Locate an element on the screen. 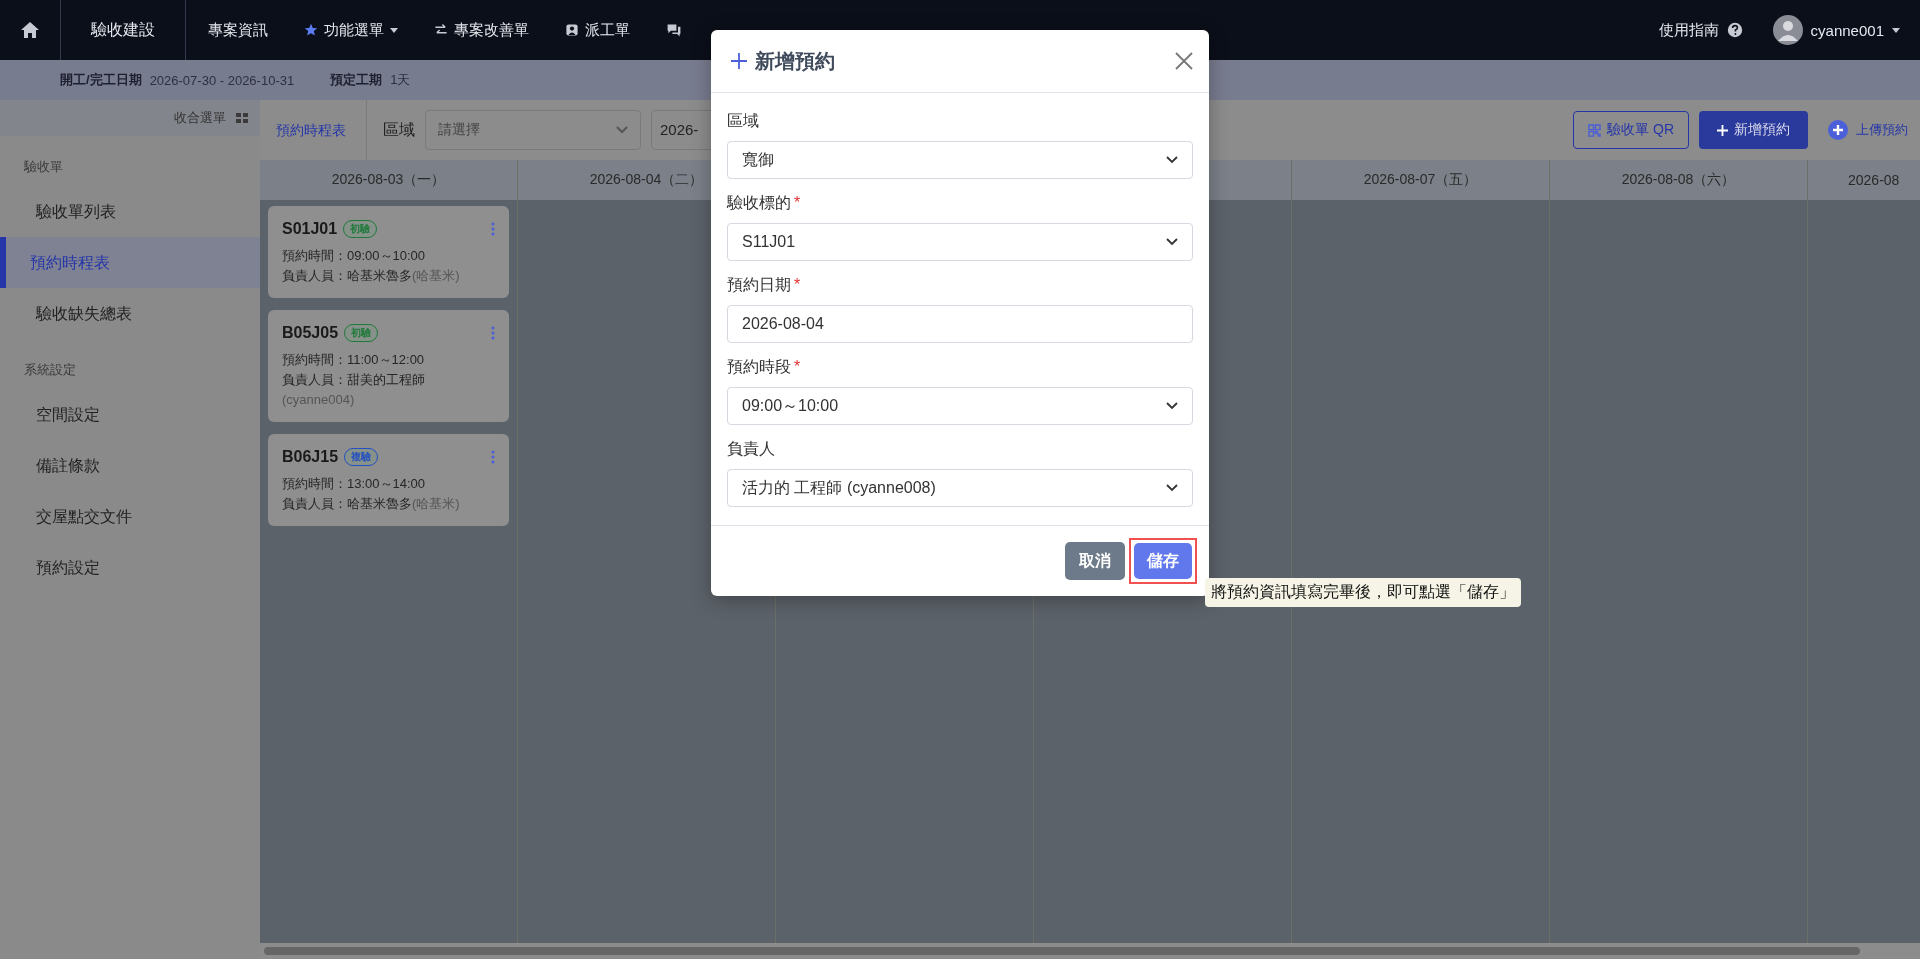 This screenshot has height=959, width=1920. sidebar-item: 驗收缺失總表 is located at coordinates (130, 313).